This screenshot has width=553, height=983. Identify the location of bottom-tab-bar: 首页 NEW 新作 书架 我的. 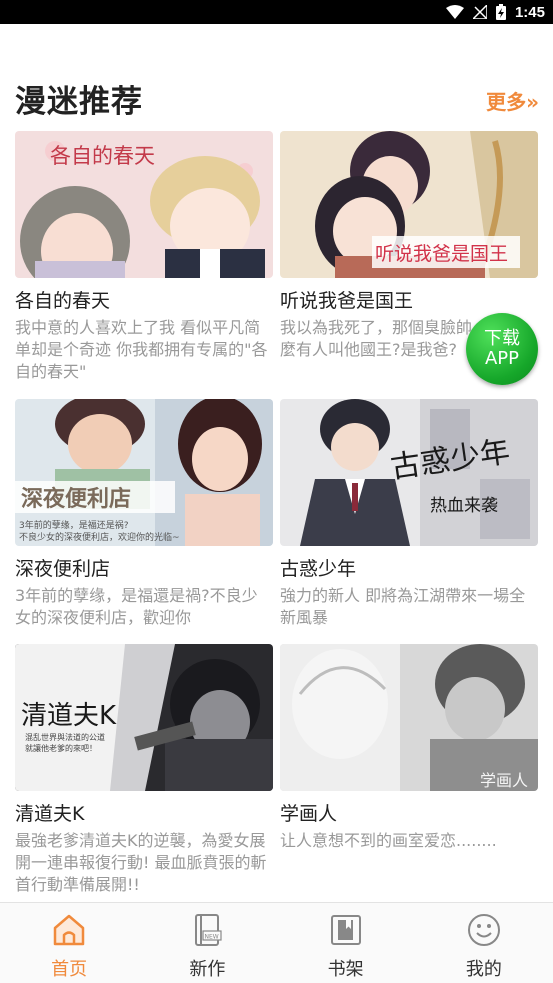
(276, 942).